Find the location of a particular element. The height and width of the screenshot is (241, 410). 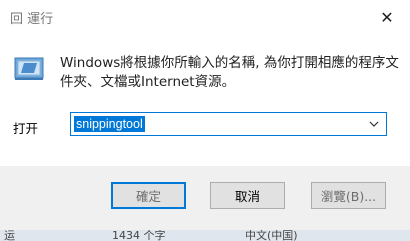

taskbar-strip: 运 1434 个字 中文(中国) is located at coordinates (205, 235).